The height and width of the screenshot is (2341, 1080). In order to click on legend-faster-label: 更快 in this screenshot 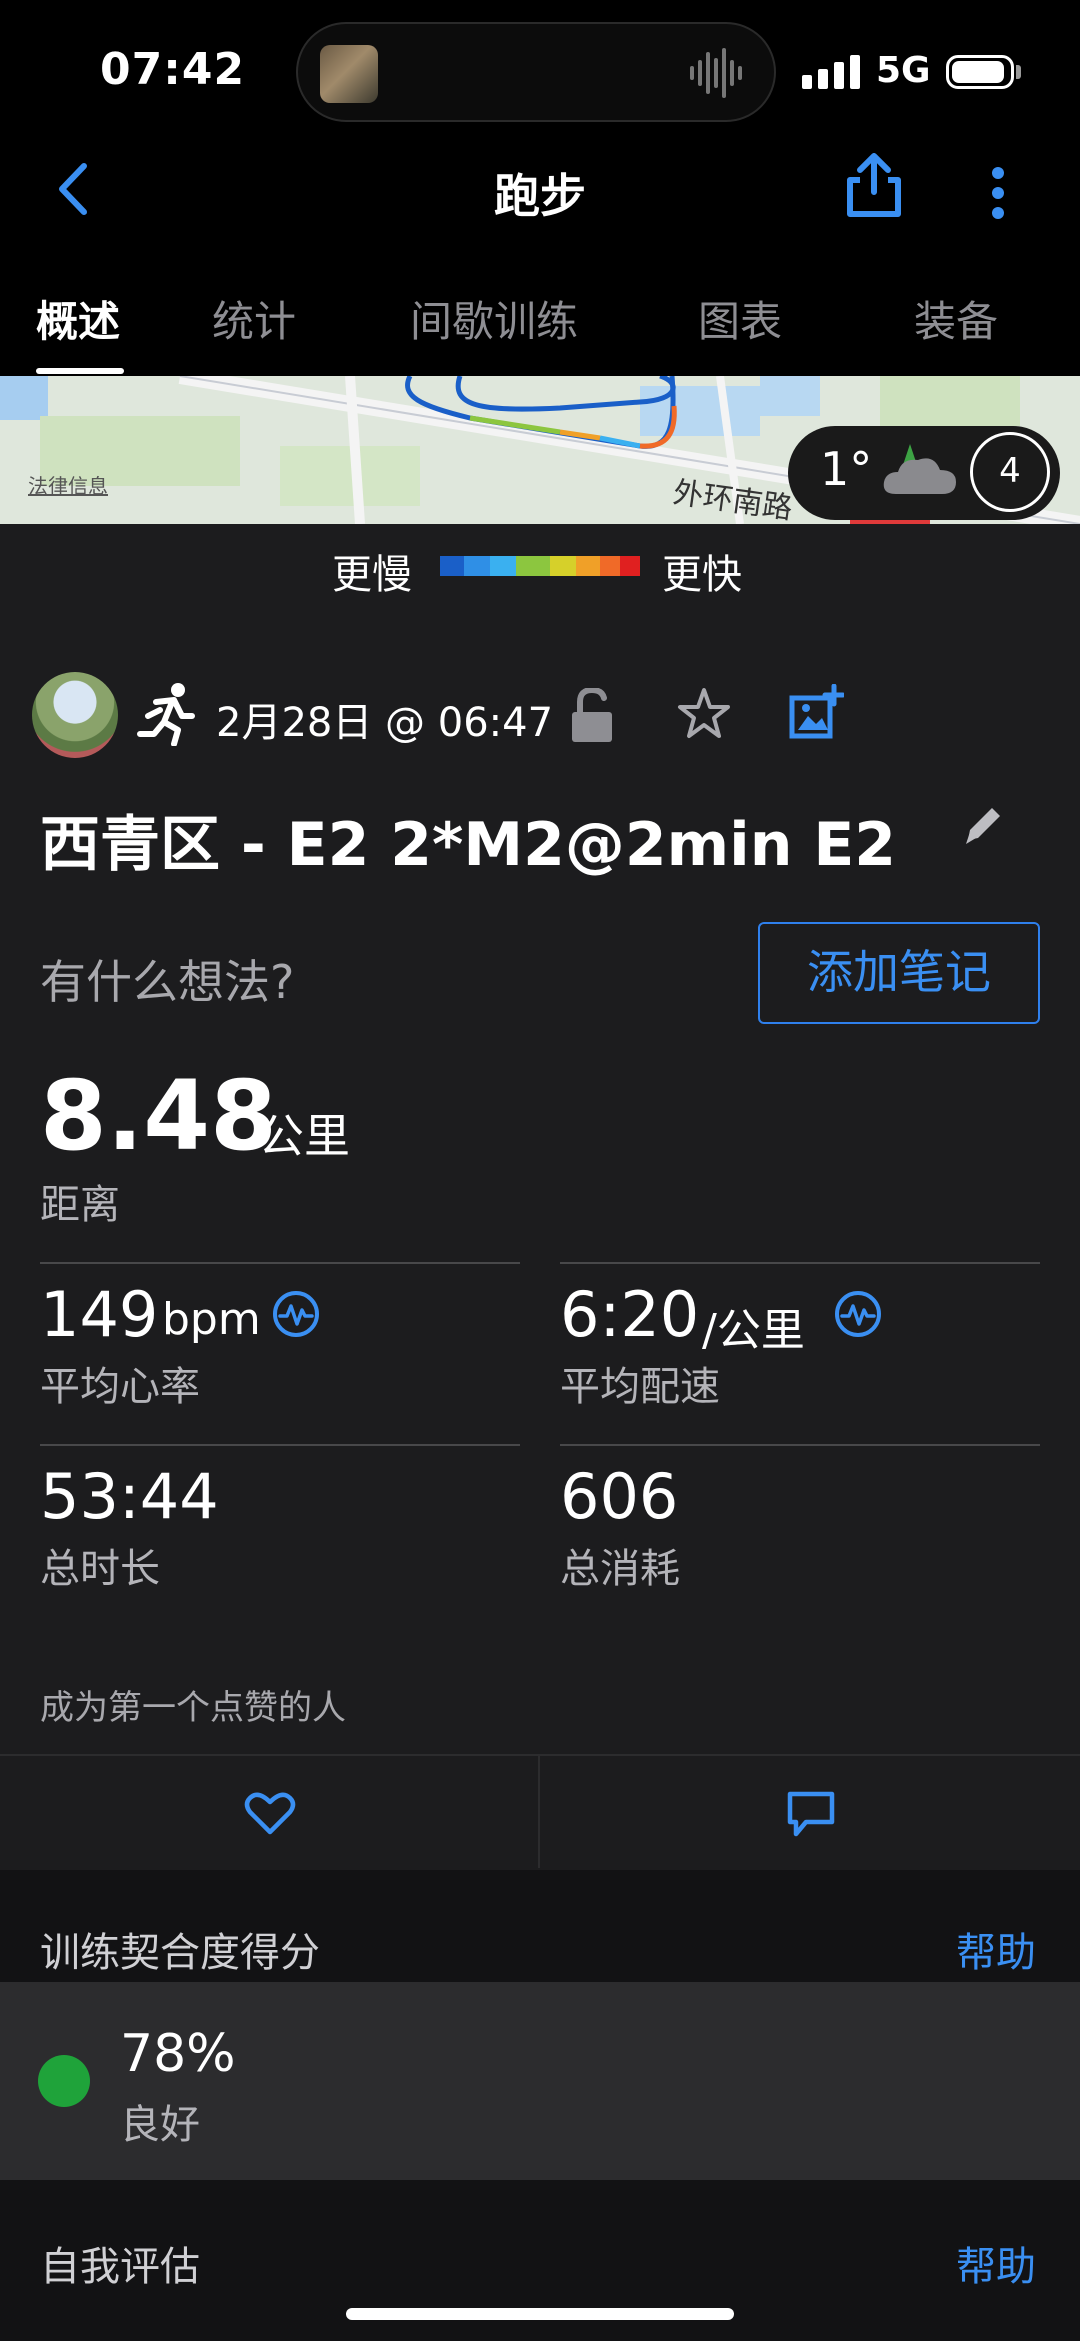, I will do `click(702, 575)`.